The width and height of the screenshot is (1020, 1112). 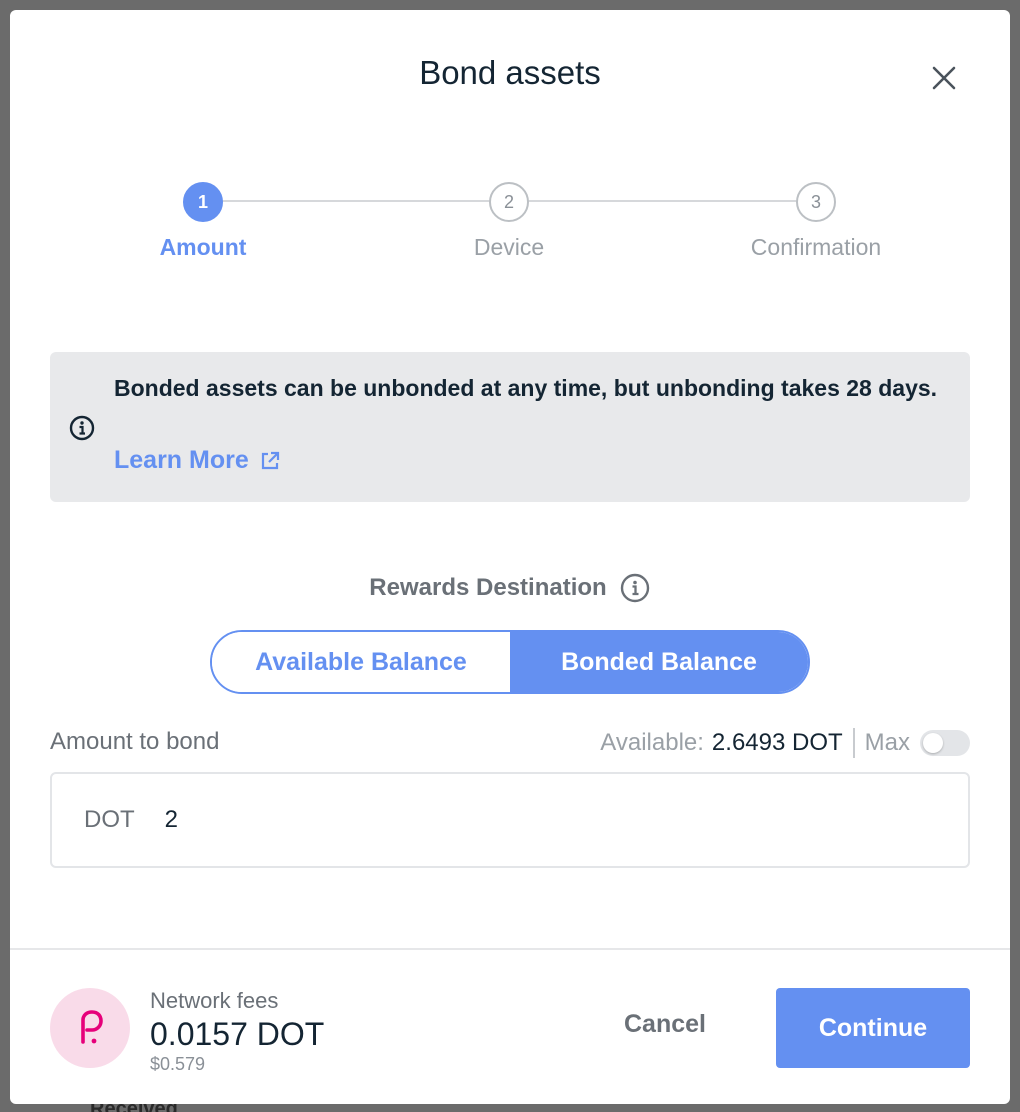 I want to click on step-amount: 1 Amount, so click(x=203, y=221).